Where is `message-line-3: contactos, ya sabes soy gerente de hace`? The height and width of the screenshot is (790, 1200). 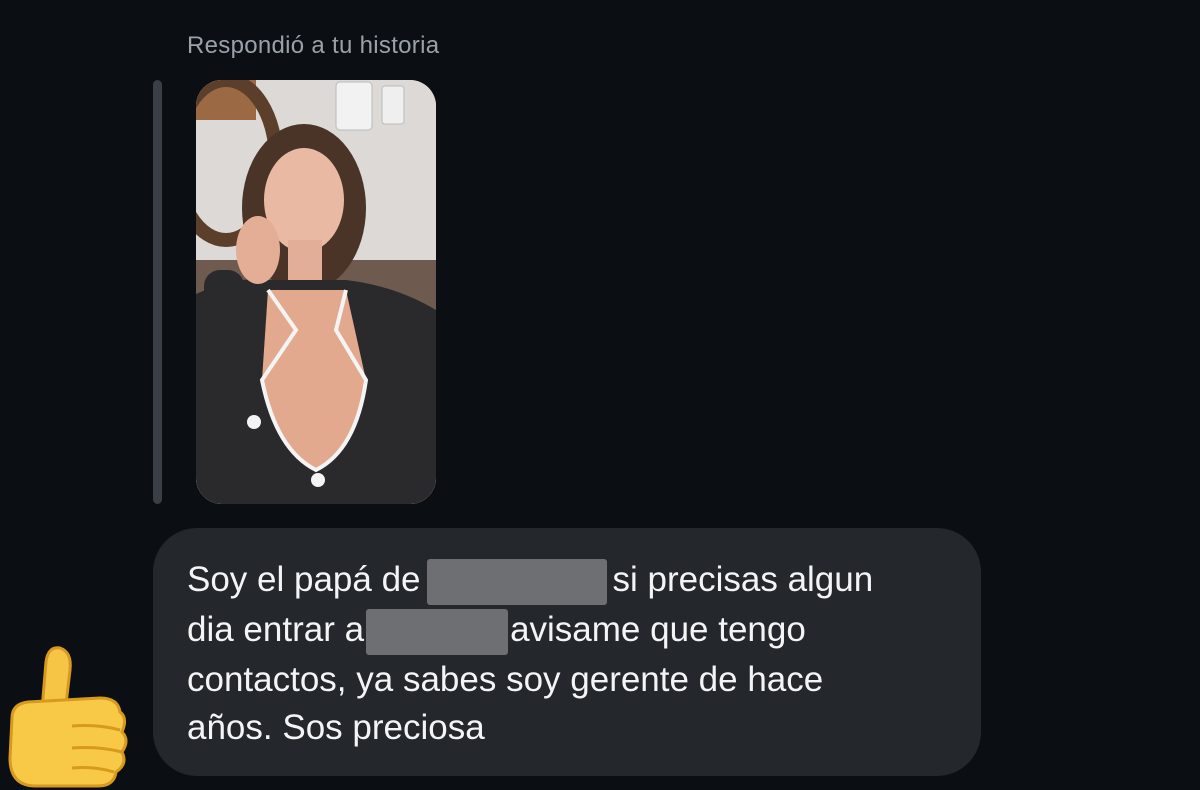 message-line-3: contactos, ya sabes soy gerente de hace is located at coordinates (505, 679).